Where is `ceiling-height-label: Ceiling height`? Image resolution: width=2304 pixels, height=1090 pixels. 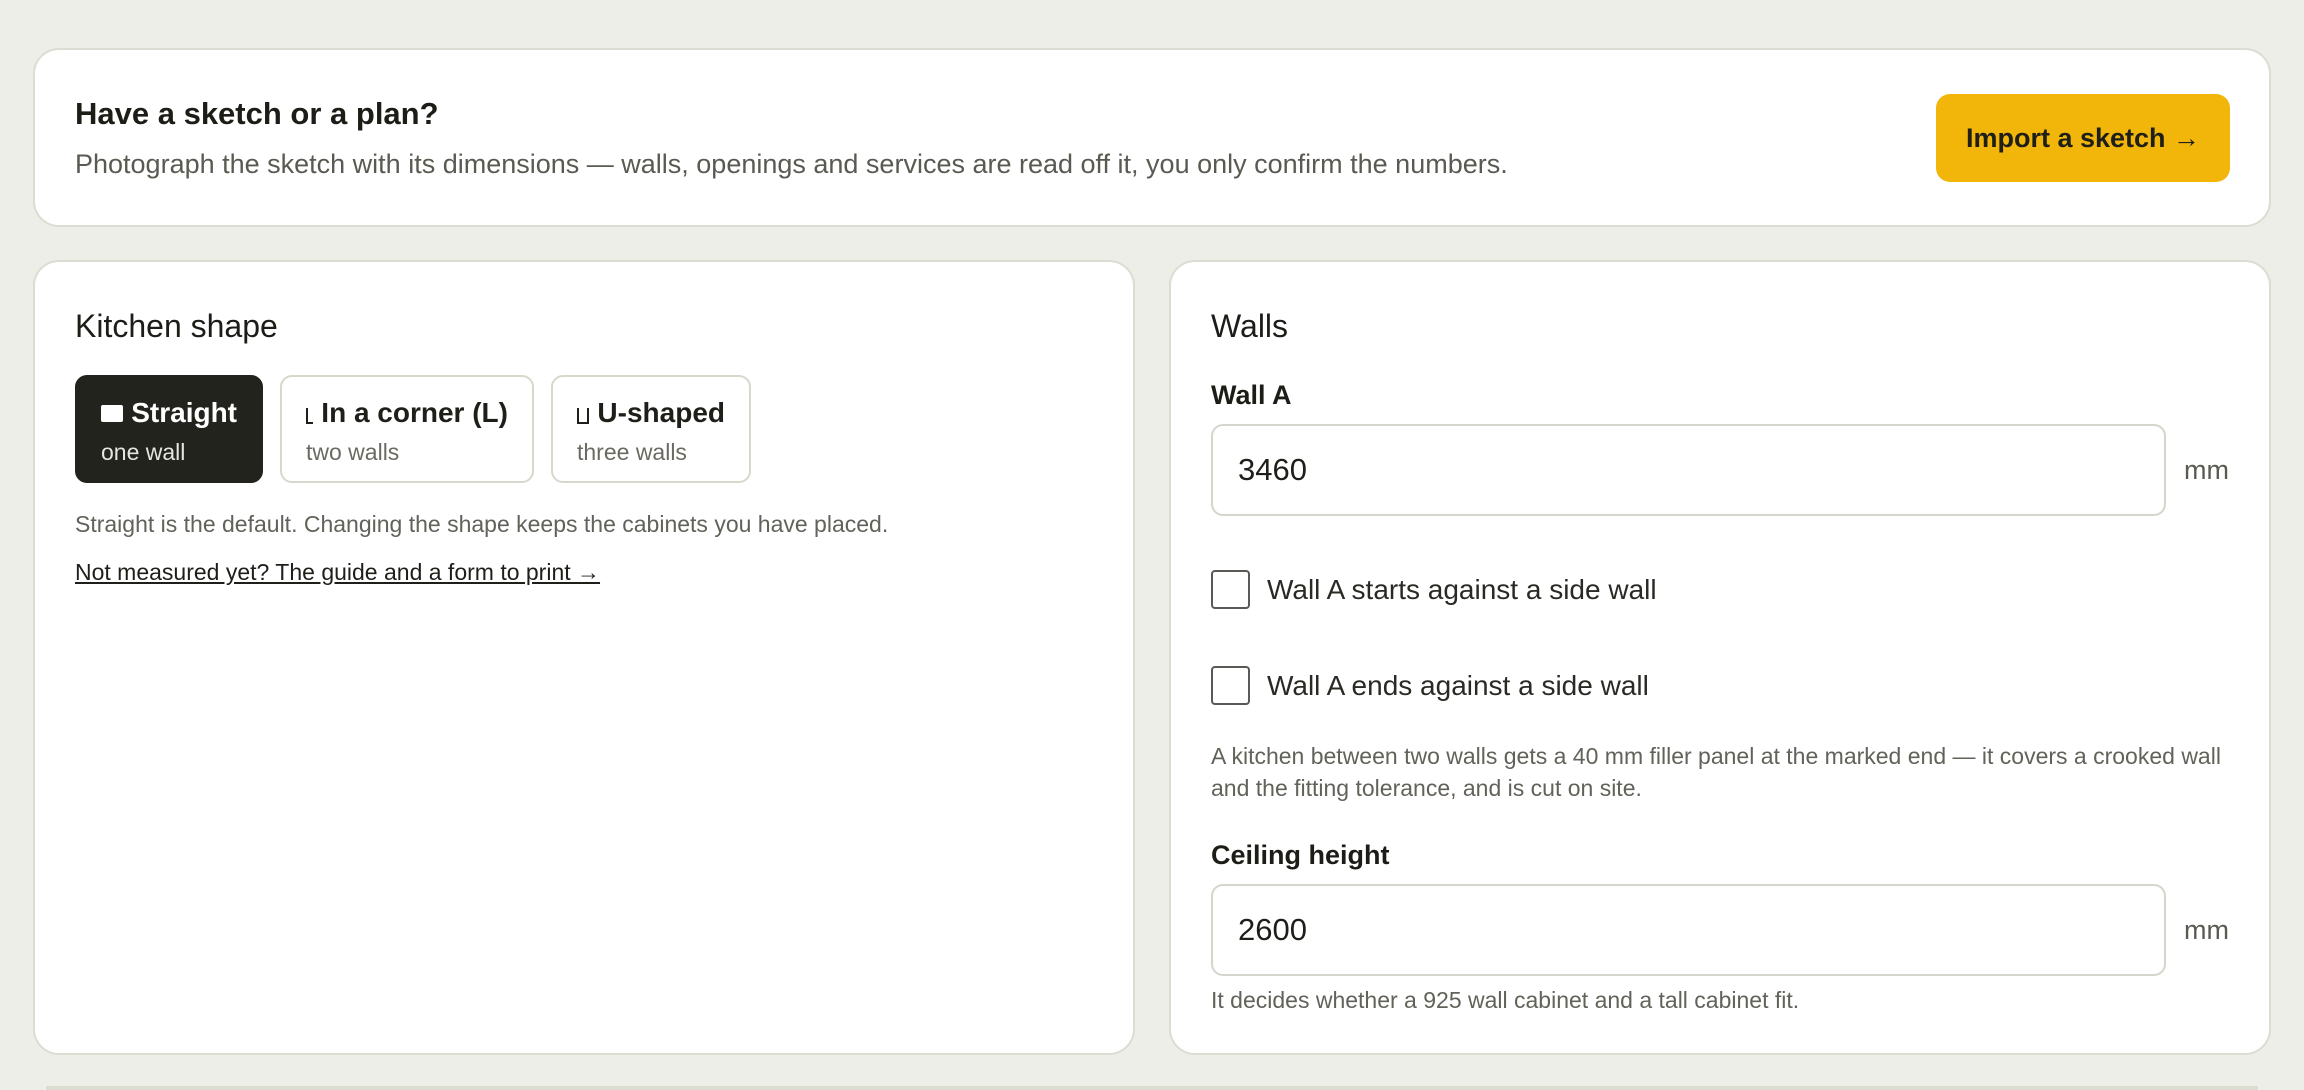
ceiling-height-label: Ceiling height is located at coordinates (1300, 855).